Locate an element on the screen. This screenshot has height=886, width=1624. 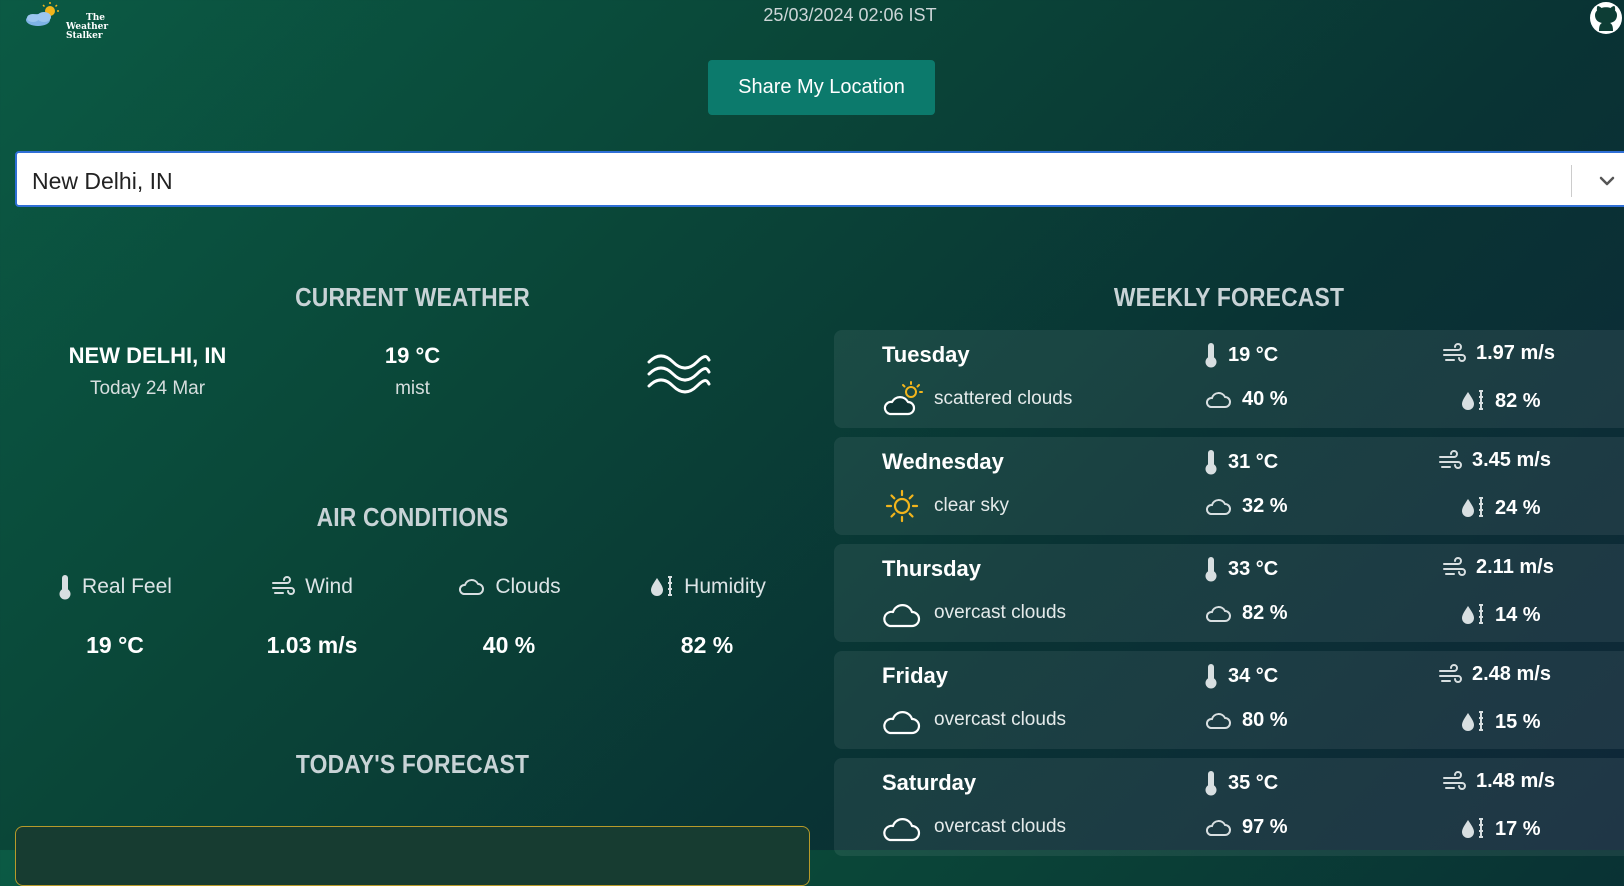
weekly-forecast-title: WEEKLY FORECAST is located at coordinates (1229, 297).